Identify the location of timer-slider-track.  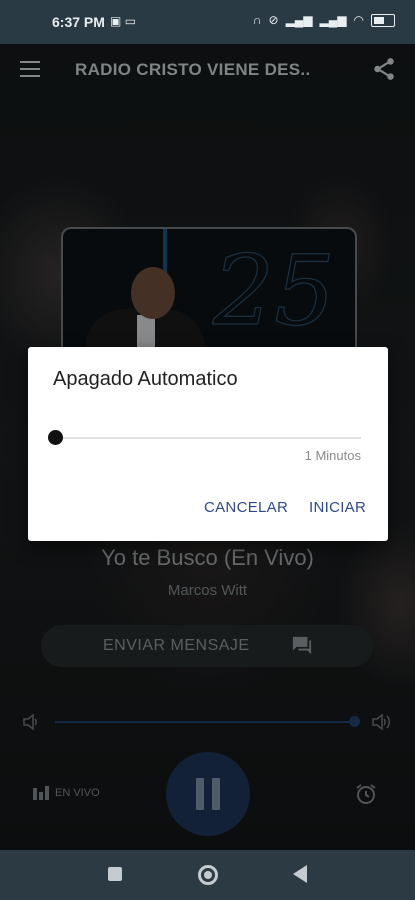
(208, 438).